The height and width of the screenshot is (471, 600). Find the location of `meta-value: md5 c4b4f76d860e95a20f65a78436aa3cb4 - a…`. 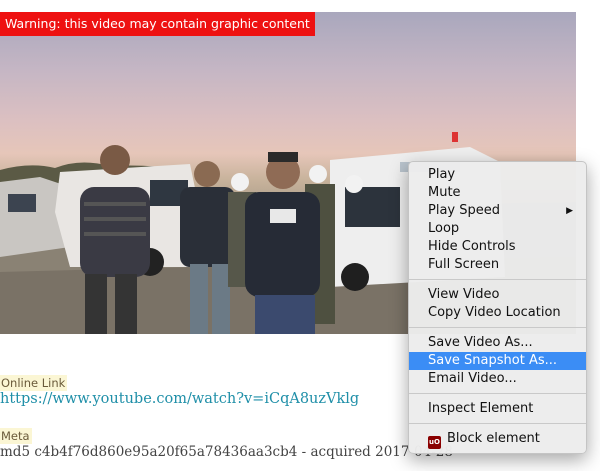

meta-value: md5 c4b4f76d860e95a20f65a78436aa3cb4 - a… is located at coordinates (226, 452).